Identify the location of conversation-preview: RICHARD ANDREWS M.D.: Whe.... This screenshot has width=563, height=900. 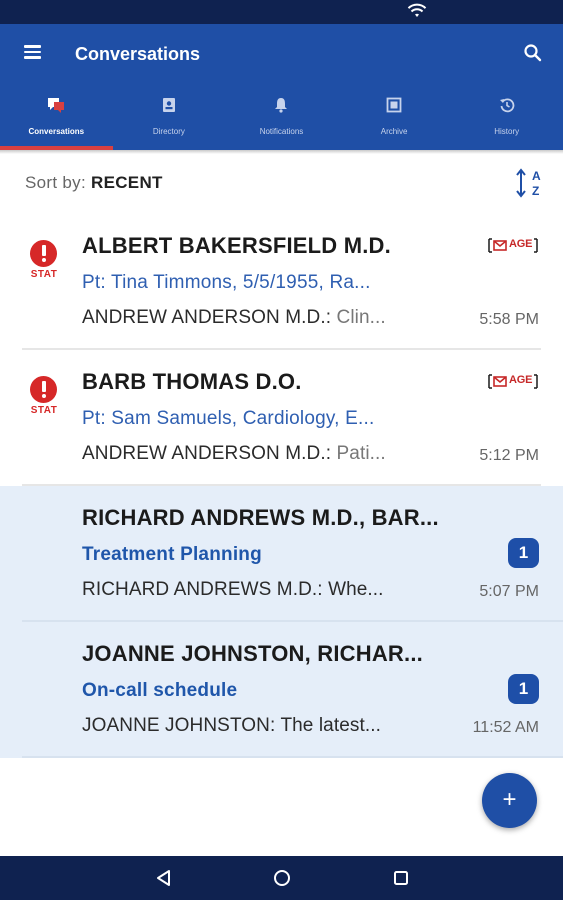
(262, 590).